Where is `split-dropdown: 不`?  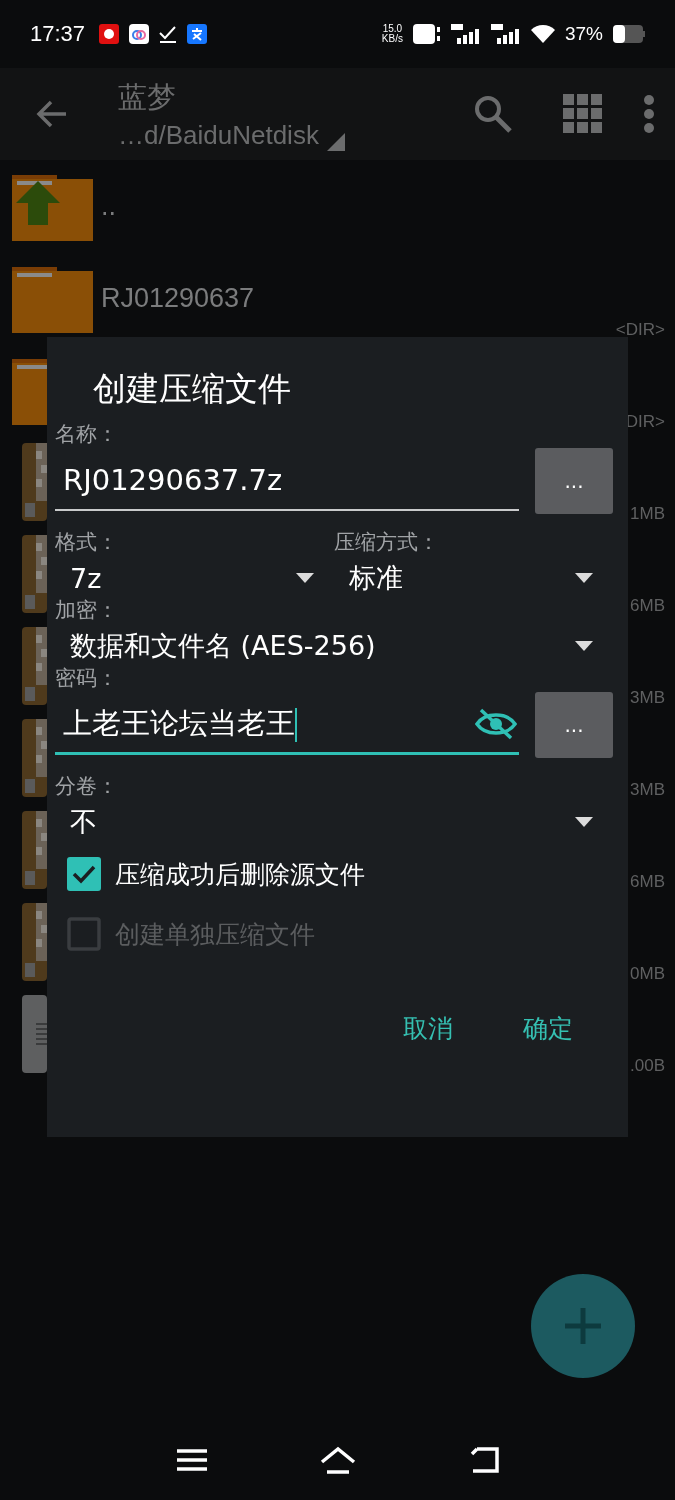
split-dropdown: 不 is located at coordinates (334, 822).